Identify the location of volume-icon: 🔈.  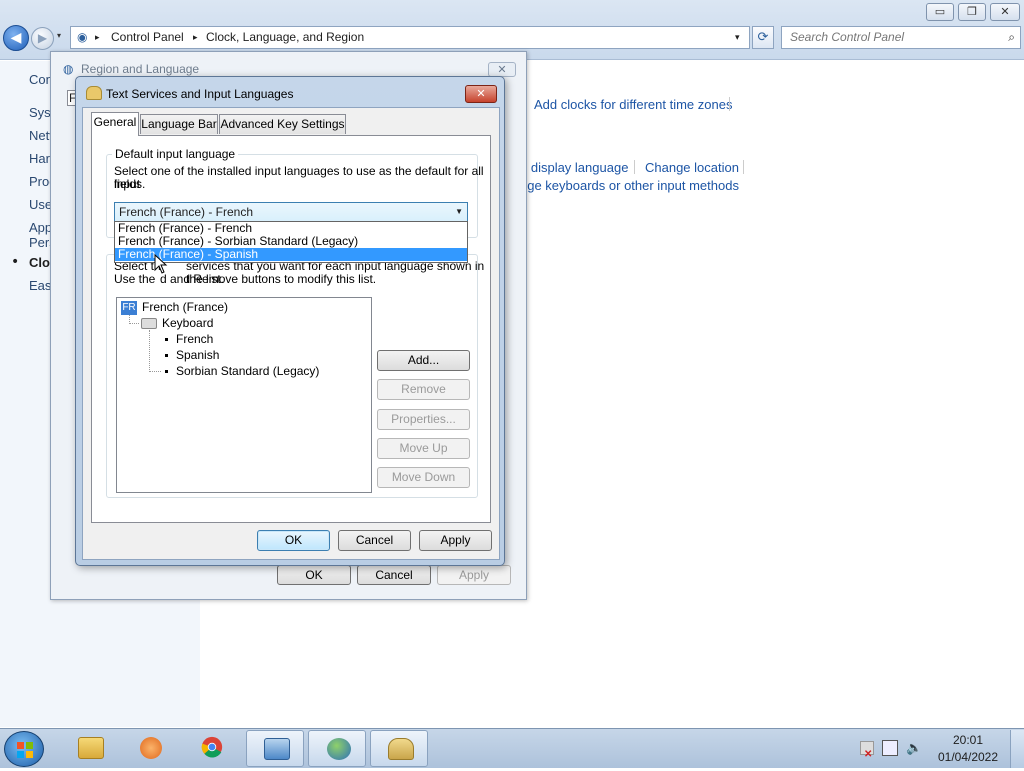
(914, 748).